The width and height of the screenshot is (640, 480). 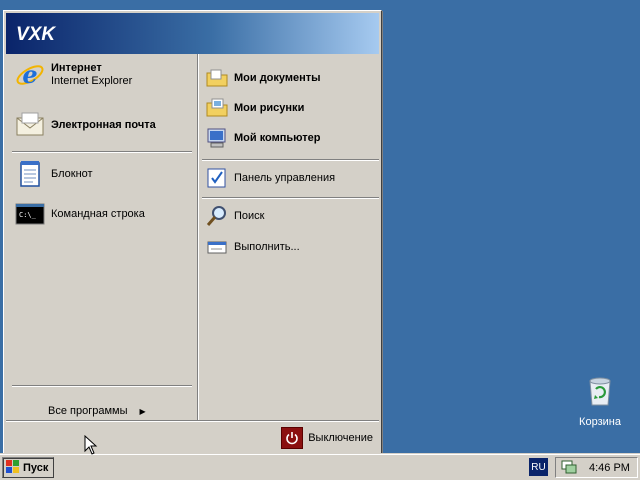 What do you see at coordinates (192, 436) in the screenshot?
I see `start-menu-bottom-bar: Выключение` at bounding box center [192, 436].